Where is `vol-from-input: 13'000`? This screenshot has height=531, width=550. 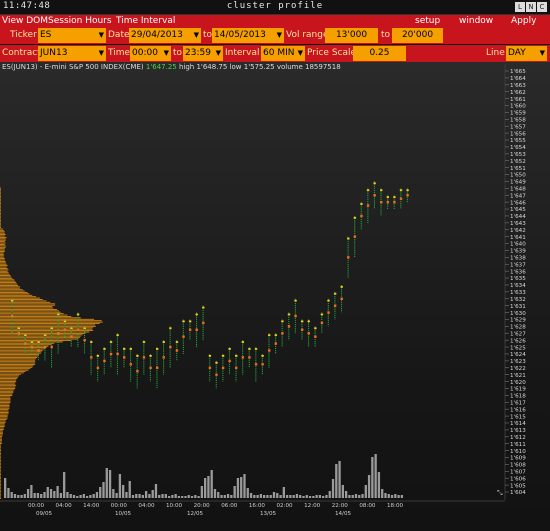
vol-from-input: 13'000 is located at coordinates (351, 35).